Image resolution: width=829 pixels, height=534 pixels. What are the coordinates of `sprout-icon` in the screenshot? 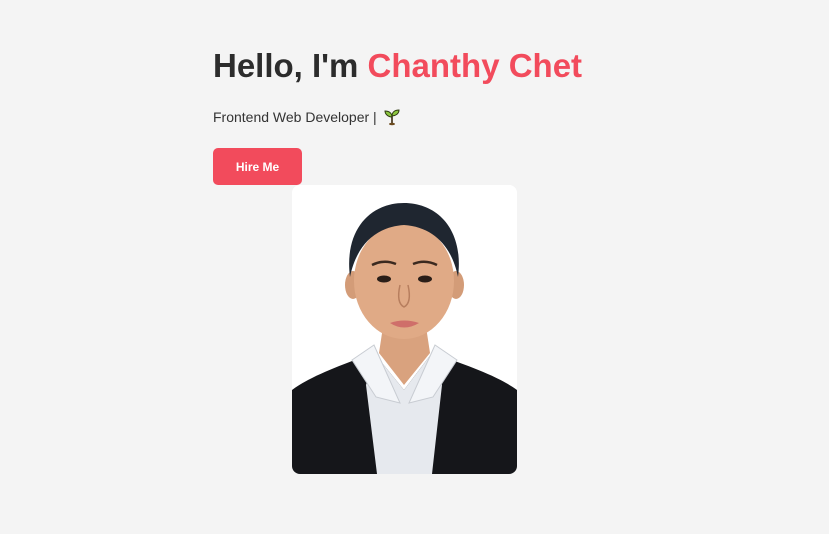 It's located at (392, 117).